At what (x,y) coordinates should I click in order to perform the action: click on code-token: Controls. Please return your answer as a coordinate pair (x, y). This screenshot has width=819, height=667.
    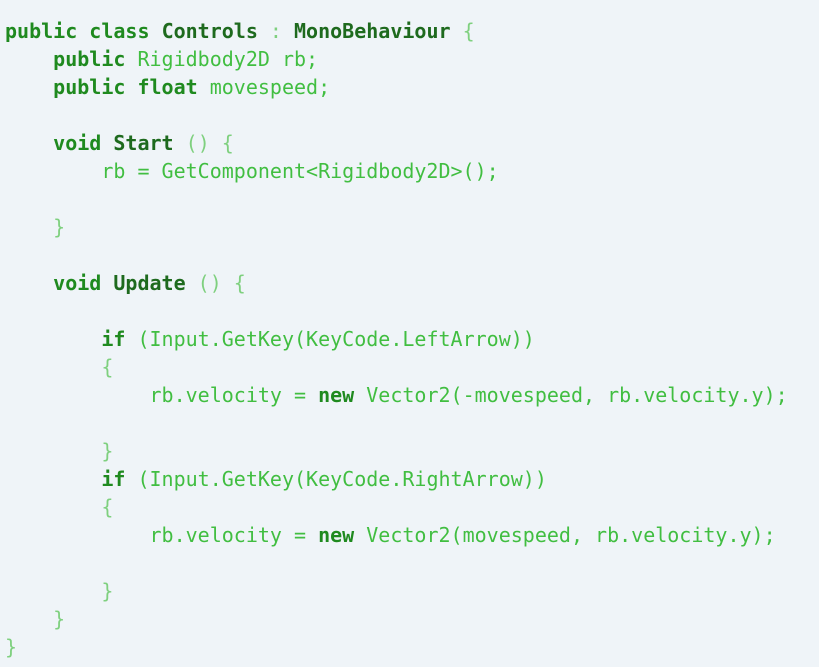
    Looking at the image, I should click on (209, 31).